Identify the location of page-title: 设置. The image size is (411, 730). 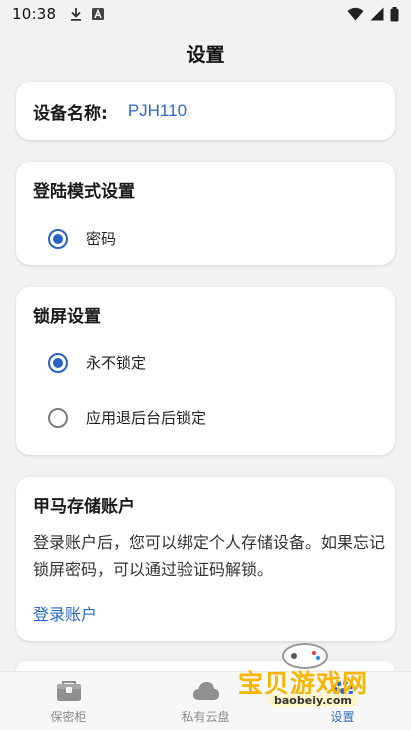
(205, 55).